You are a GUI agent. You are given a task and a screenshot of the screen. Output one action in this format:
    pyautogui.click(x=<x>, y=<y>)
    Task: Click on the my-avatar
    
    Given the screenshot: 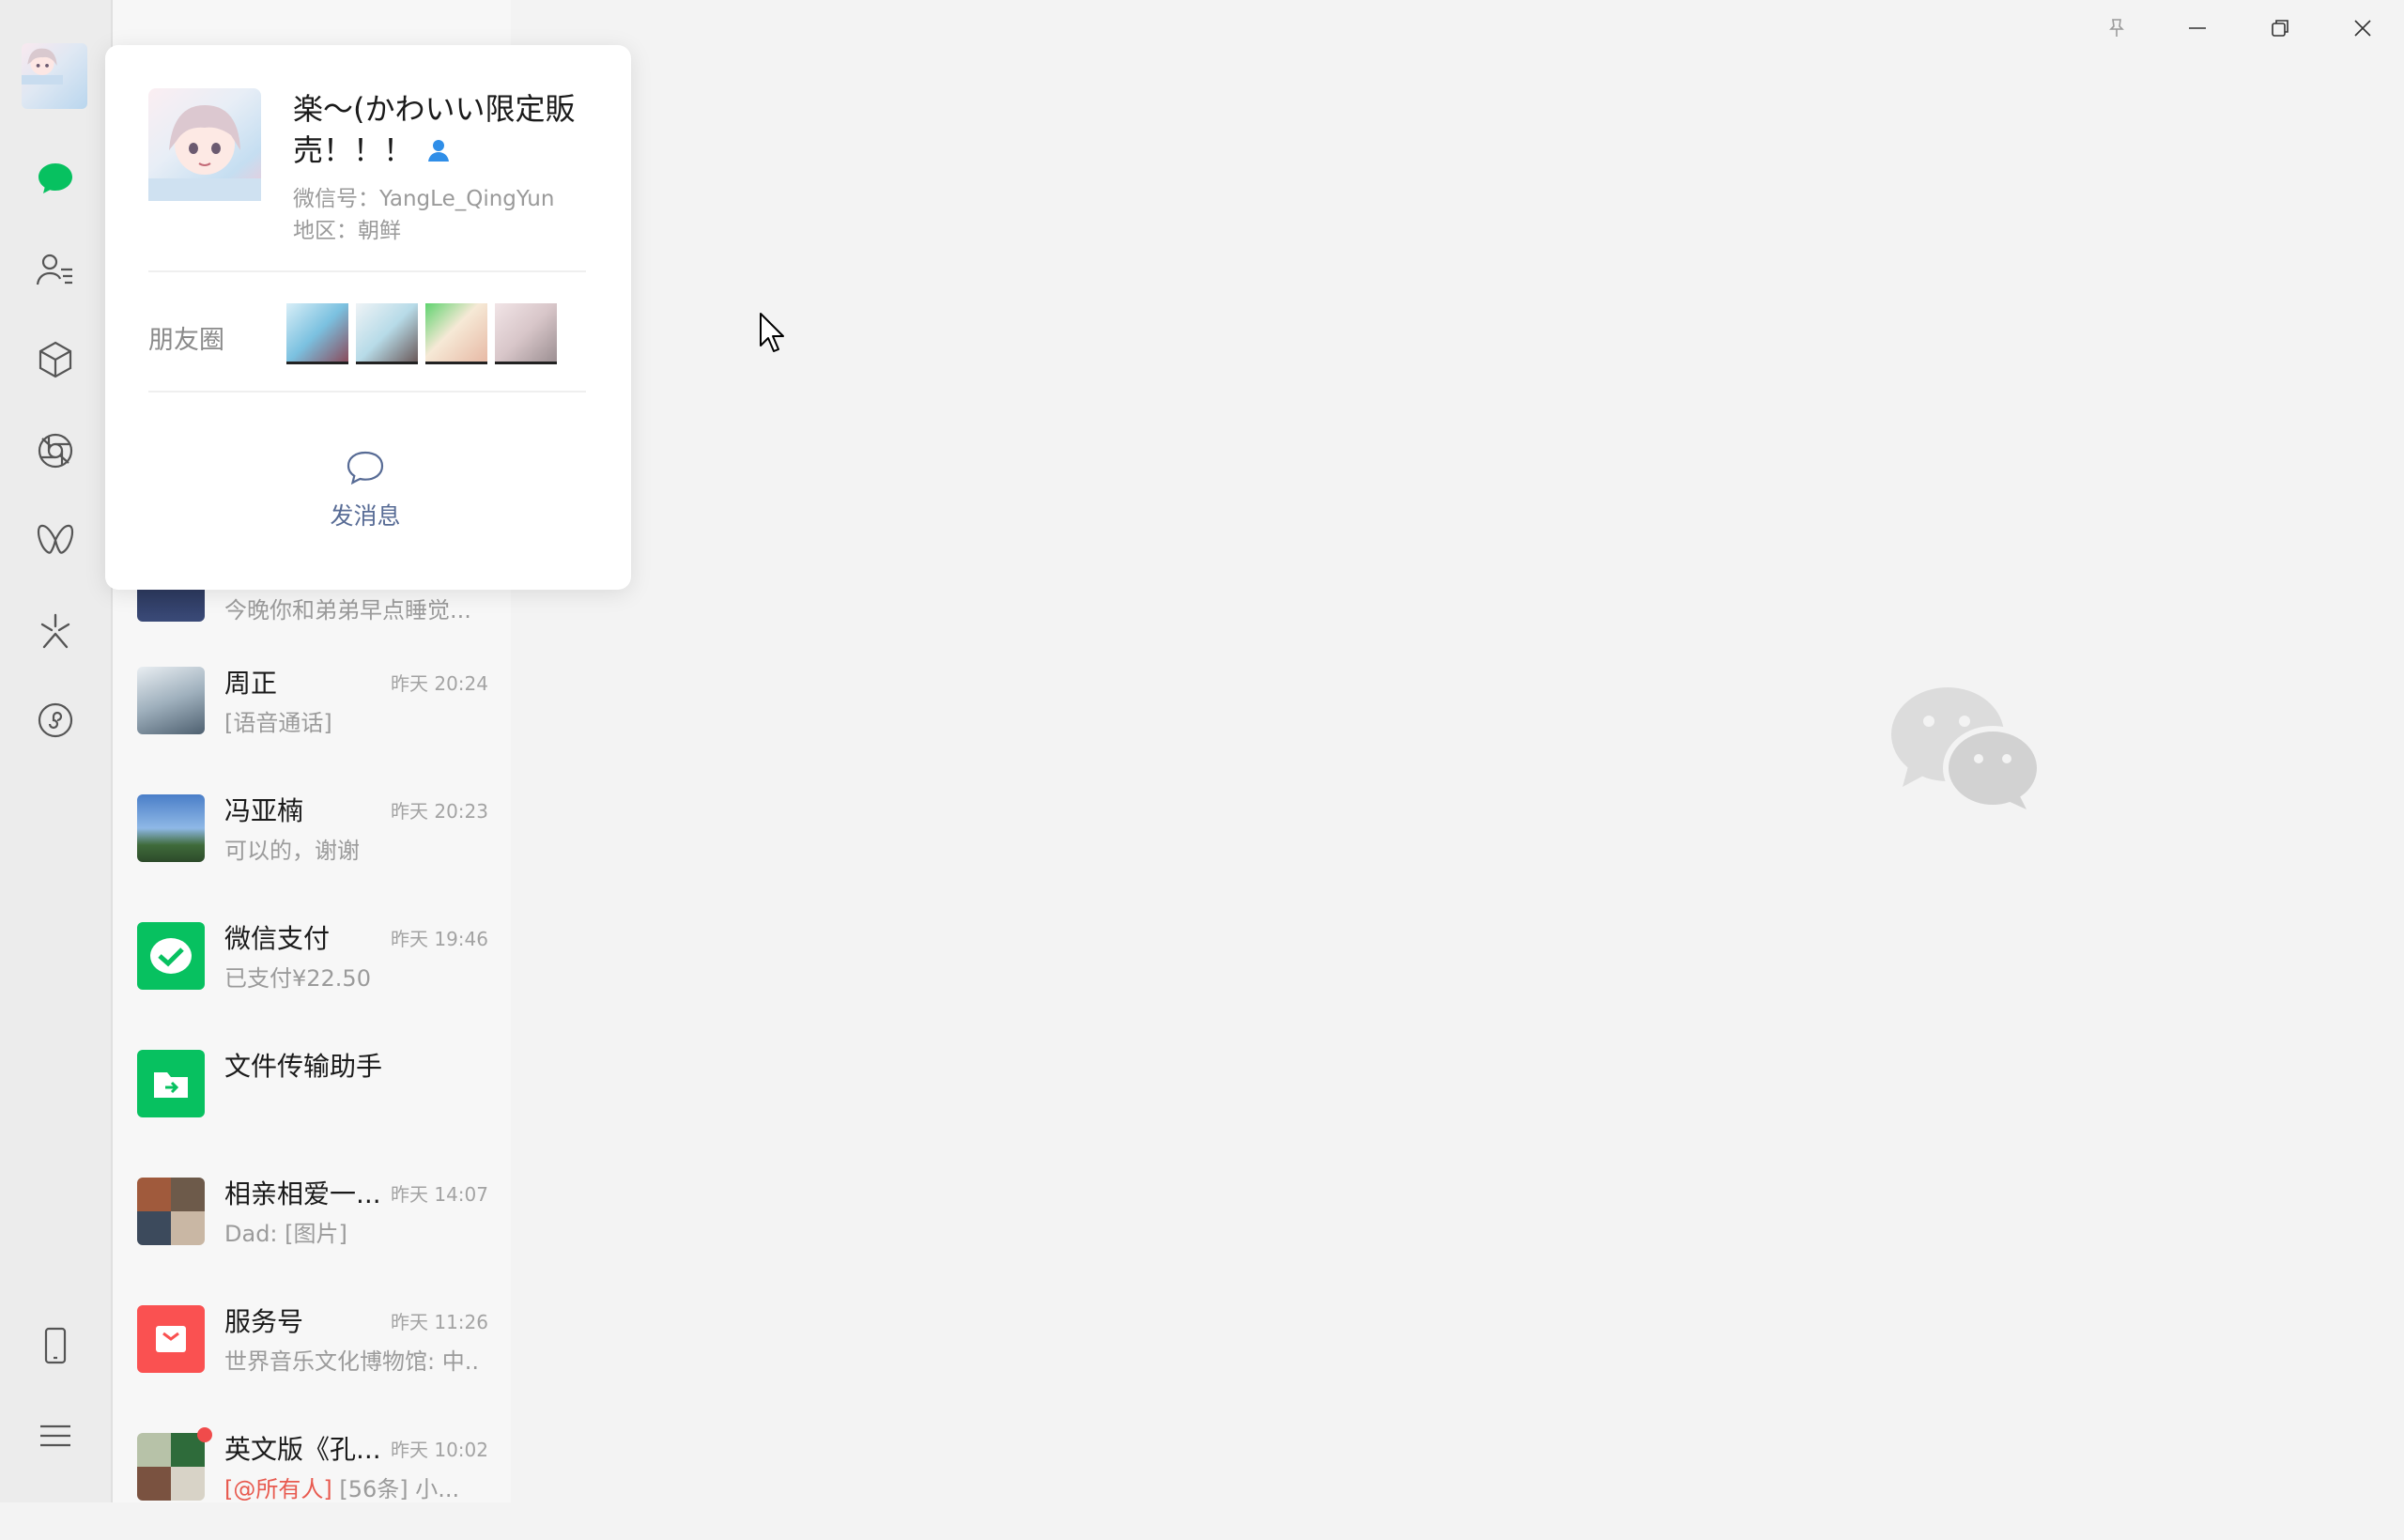 What is the action you would take?
    pyautogui.click(x=54, y=76)
    